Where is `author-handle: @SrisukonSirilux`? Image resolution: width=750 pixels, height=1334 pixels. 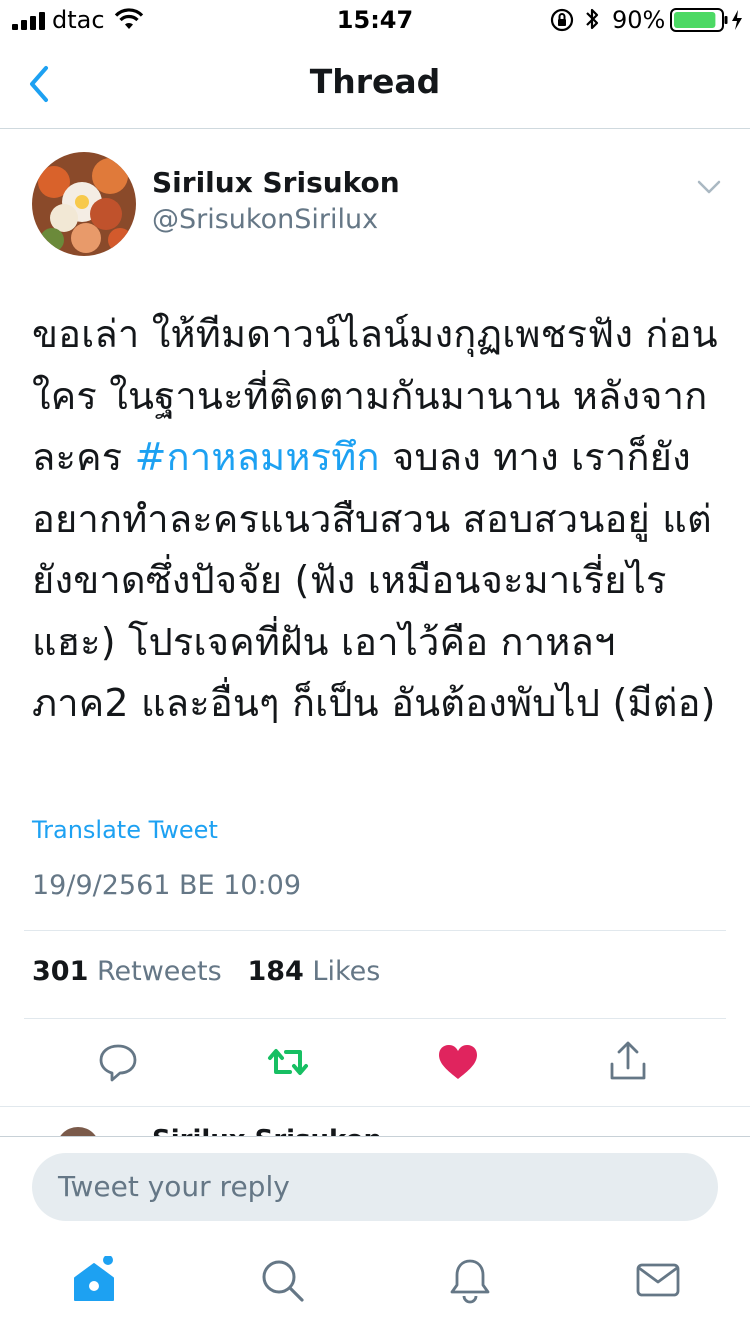
author-handle: @SrisukonSirilux is located at coordinates (265, 219).